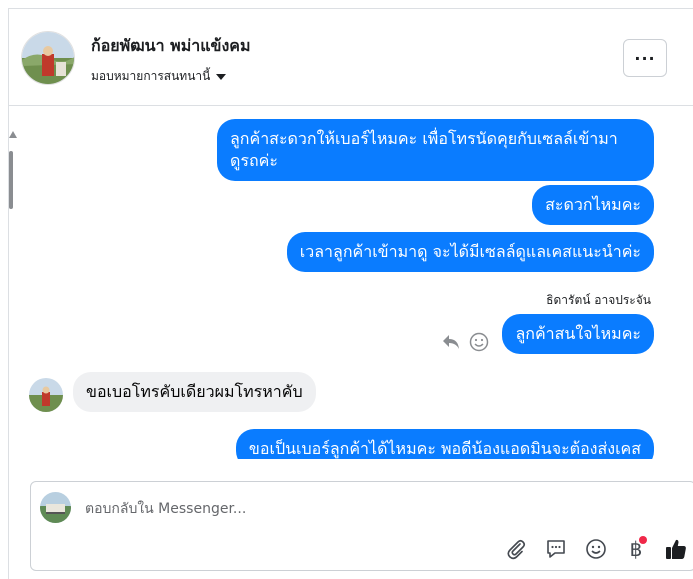 This screenshot has width=693, height=579. Describe the element at coordinates (46, 395) in the screenshot. I see `contact-avatar-small` at that location.